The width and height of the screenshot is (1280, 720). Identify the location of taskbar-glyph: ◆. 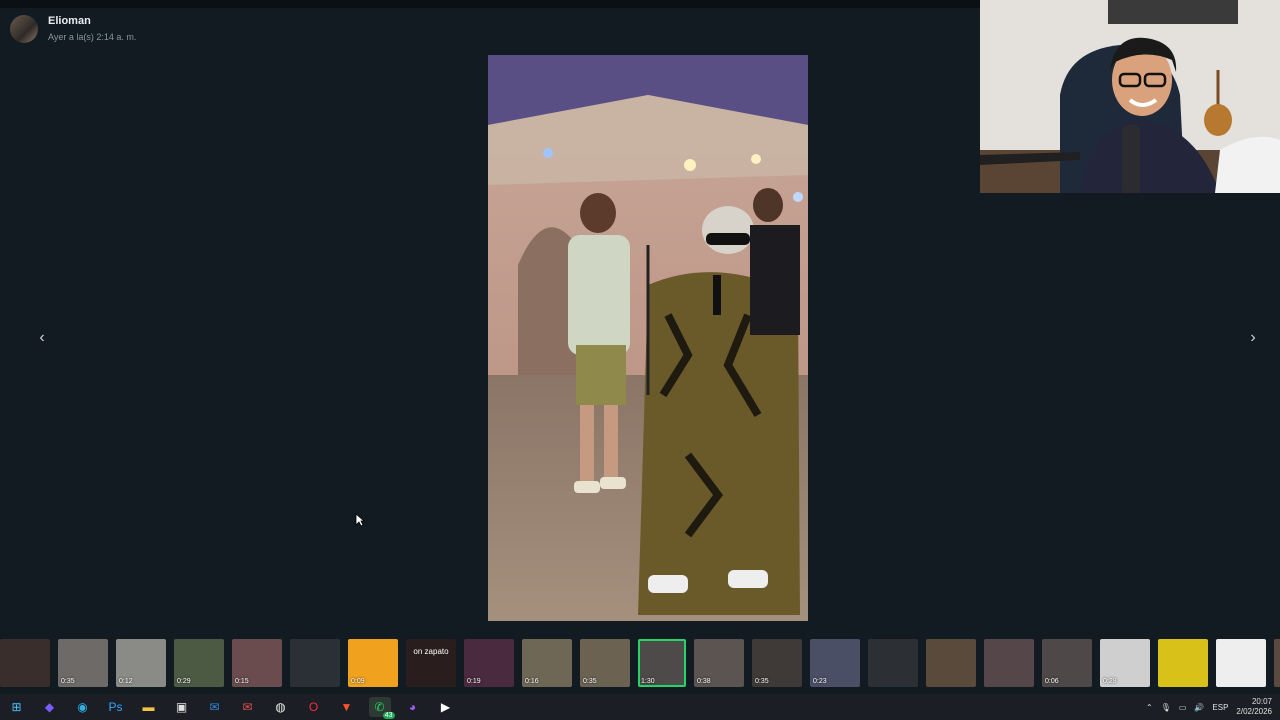
(49, 707).